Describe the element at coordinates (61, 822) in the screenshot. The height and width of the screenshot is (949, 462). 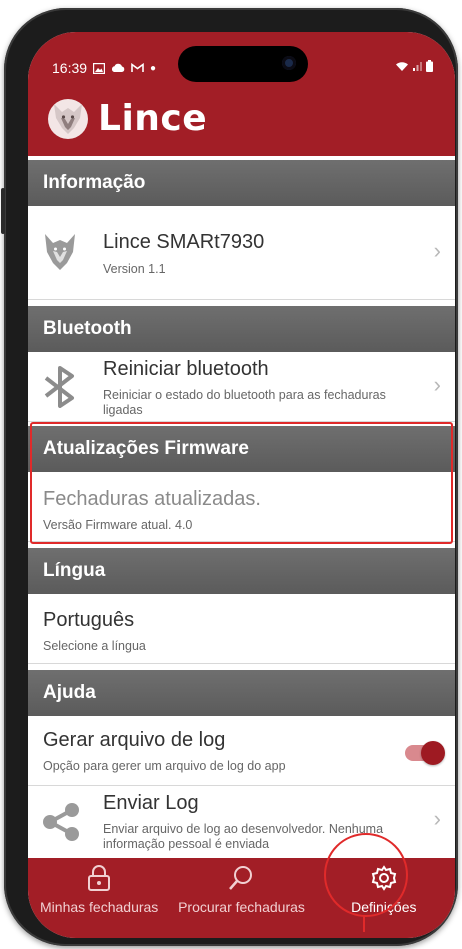
I see `share-icon` at that location.